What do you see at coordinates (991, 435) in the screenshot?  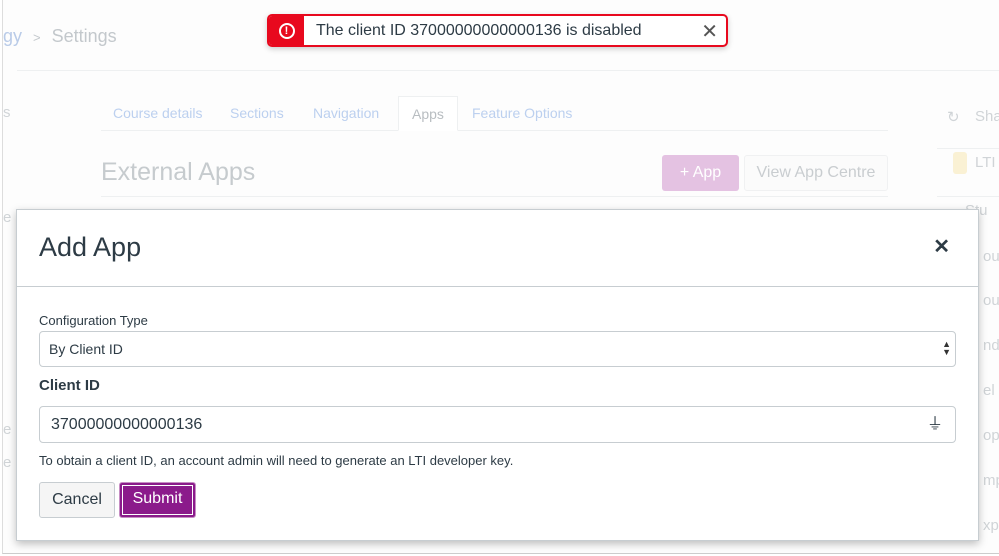 I see `sidebar-item: op` at bounding box center [991, 435].